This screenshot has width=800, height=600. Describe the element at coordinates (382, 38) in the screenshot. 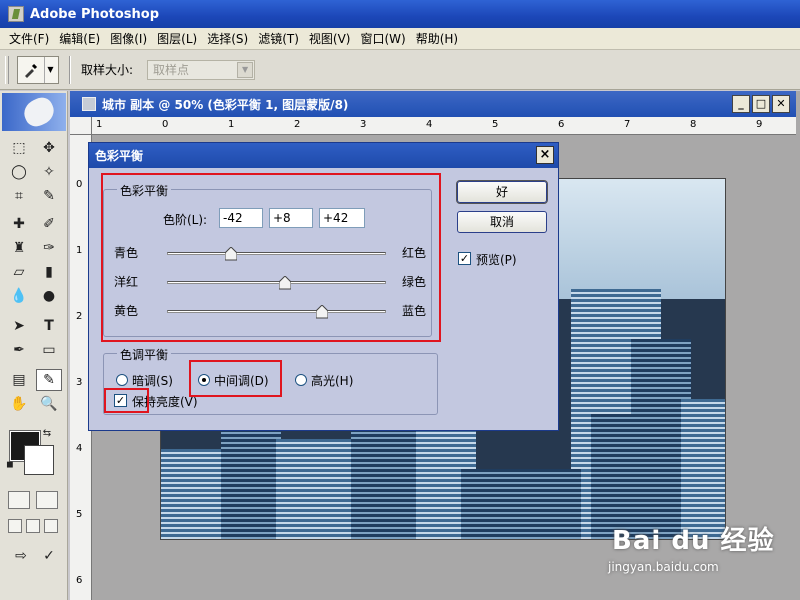

I see `menu-window: 窗口(W)` at that location.